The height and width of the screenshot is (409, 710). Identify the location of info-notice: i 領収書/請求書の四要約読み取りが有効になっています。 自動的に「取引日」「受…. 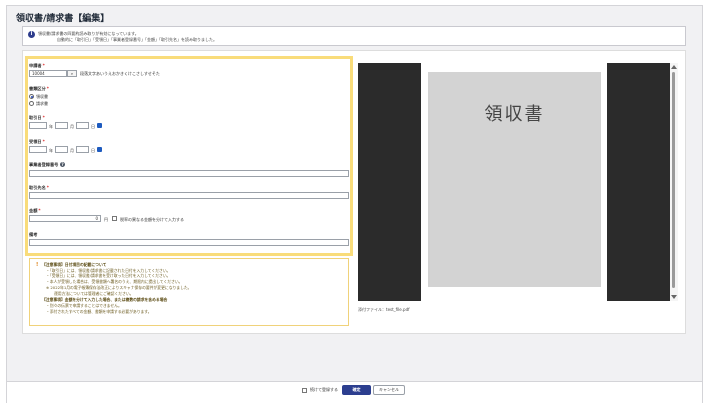
(354, 36).